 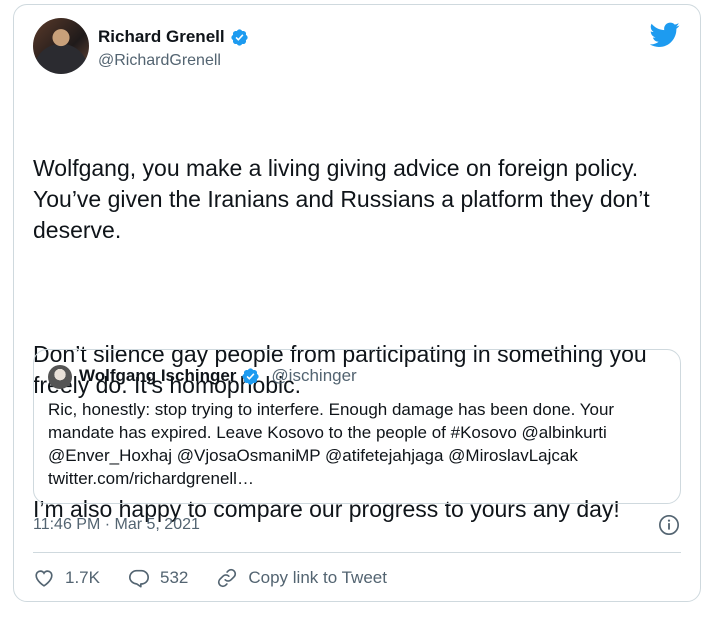 What do you see at coordinates (158, 375) in the screenshot?
I see `quoted-author-name: Wolfgang Ischinger` at bounding box center [158, 375].